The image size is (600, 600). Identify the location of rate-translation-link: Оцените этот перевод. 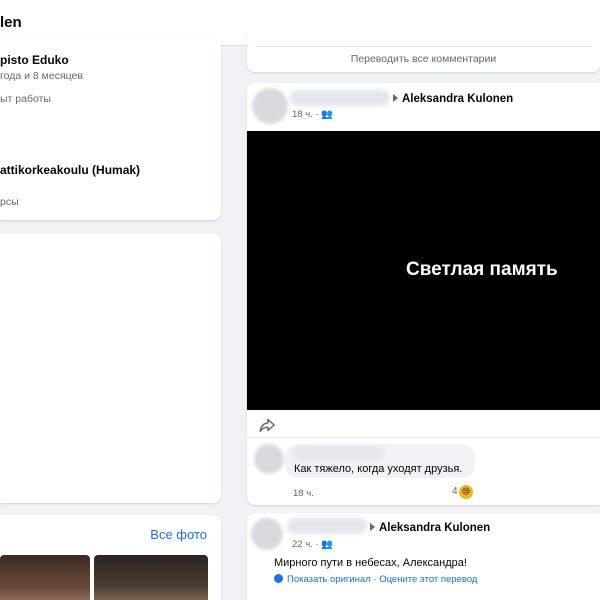
(428, 579).